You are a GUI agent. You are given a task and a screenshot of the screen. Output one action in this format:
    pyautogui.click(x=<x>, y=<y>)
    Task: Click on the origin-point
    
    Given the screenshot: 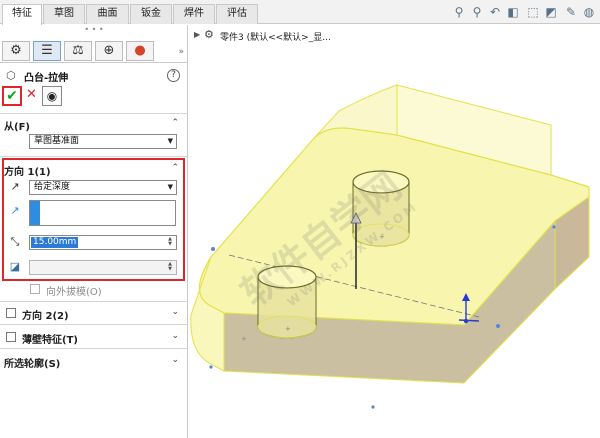 What is the action you would take?
    pyautogui.click(x=466, y=321)
    